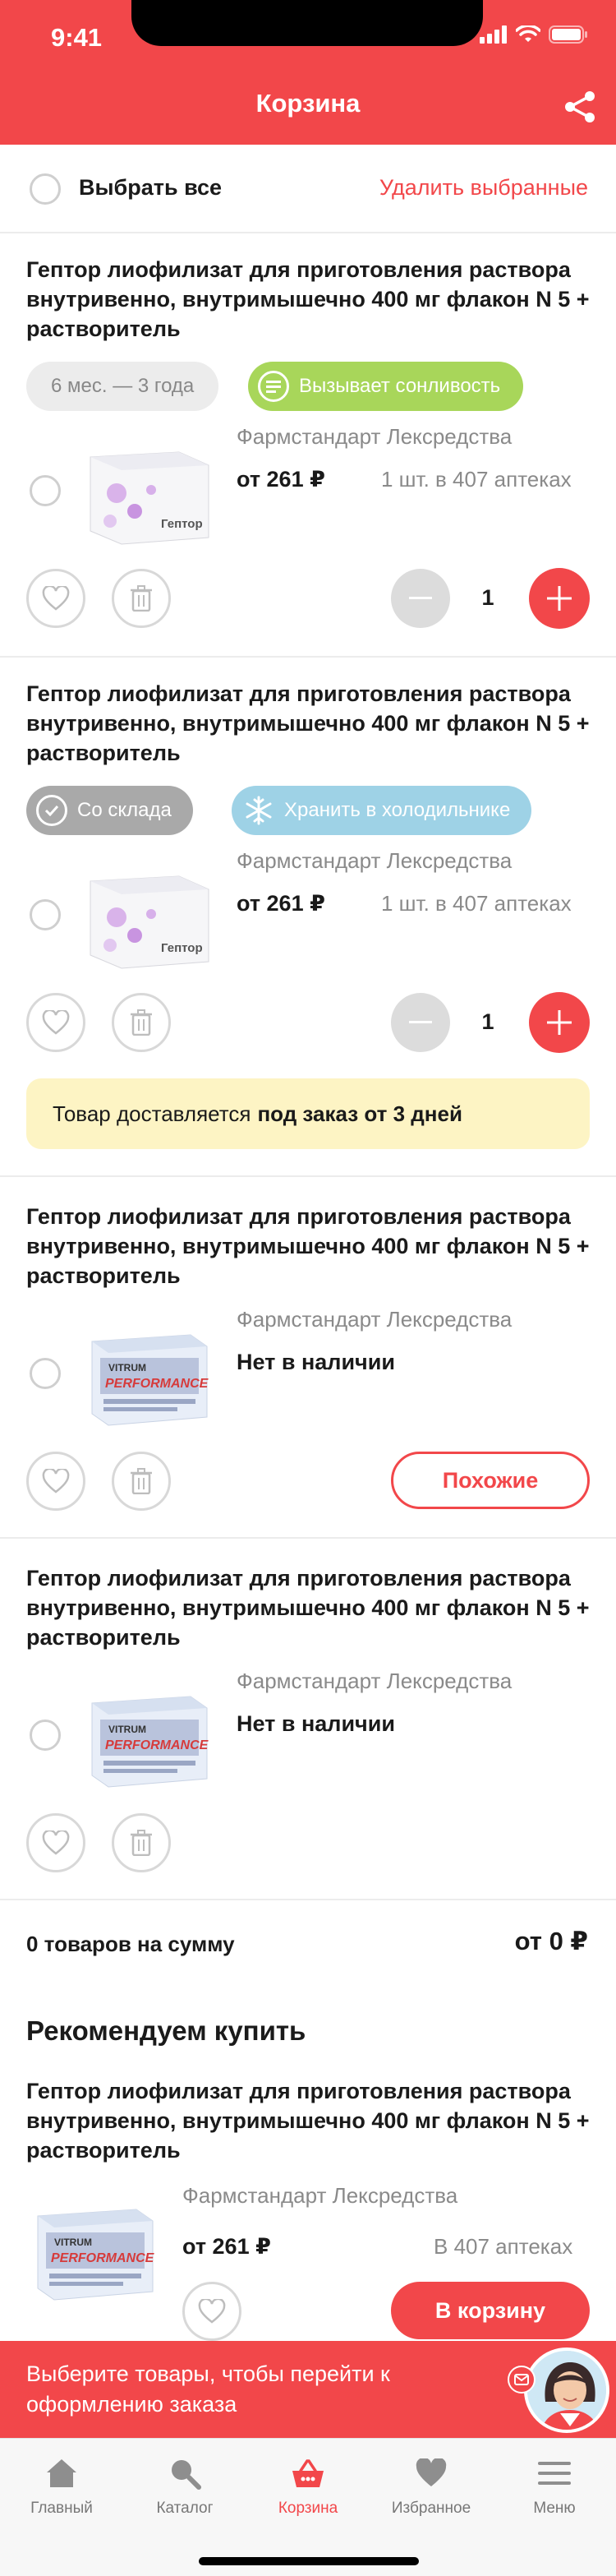  Describe the element at coordinates (494, 35) in the screenshot. I see `signal-icon` at that location.